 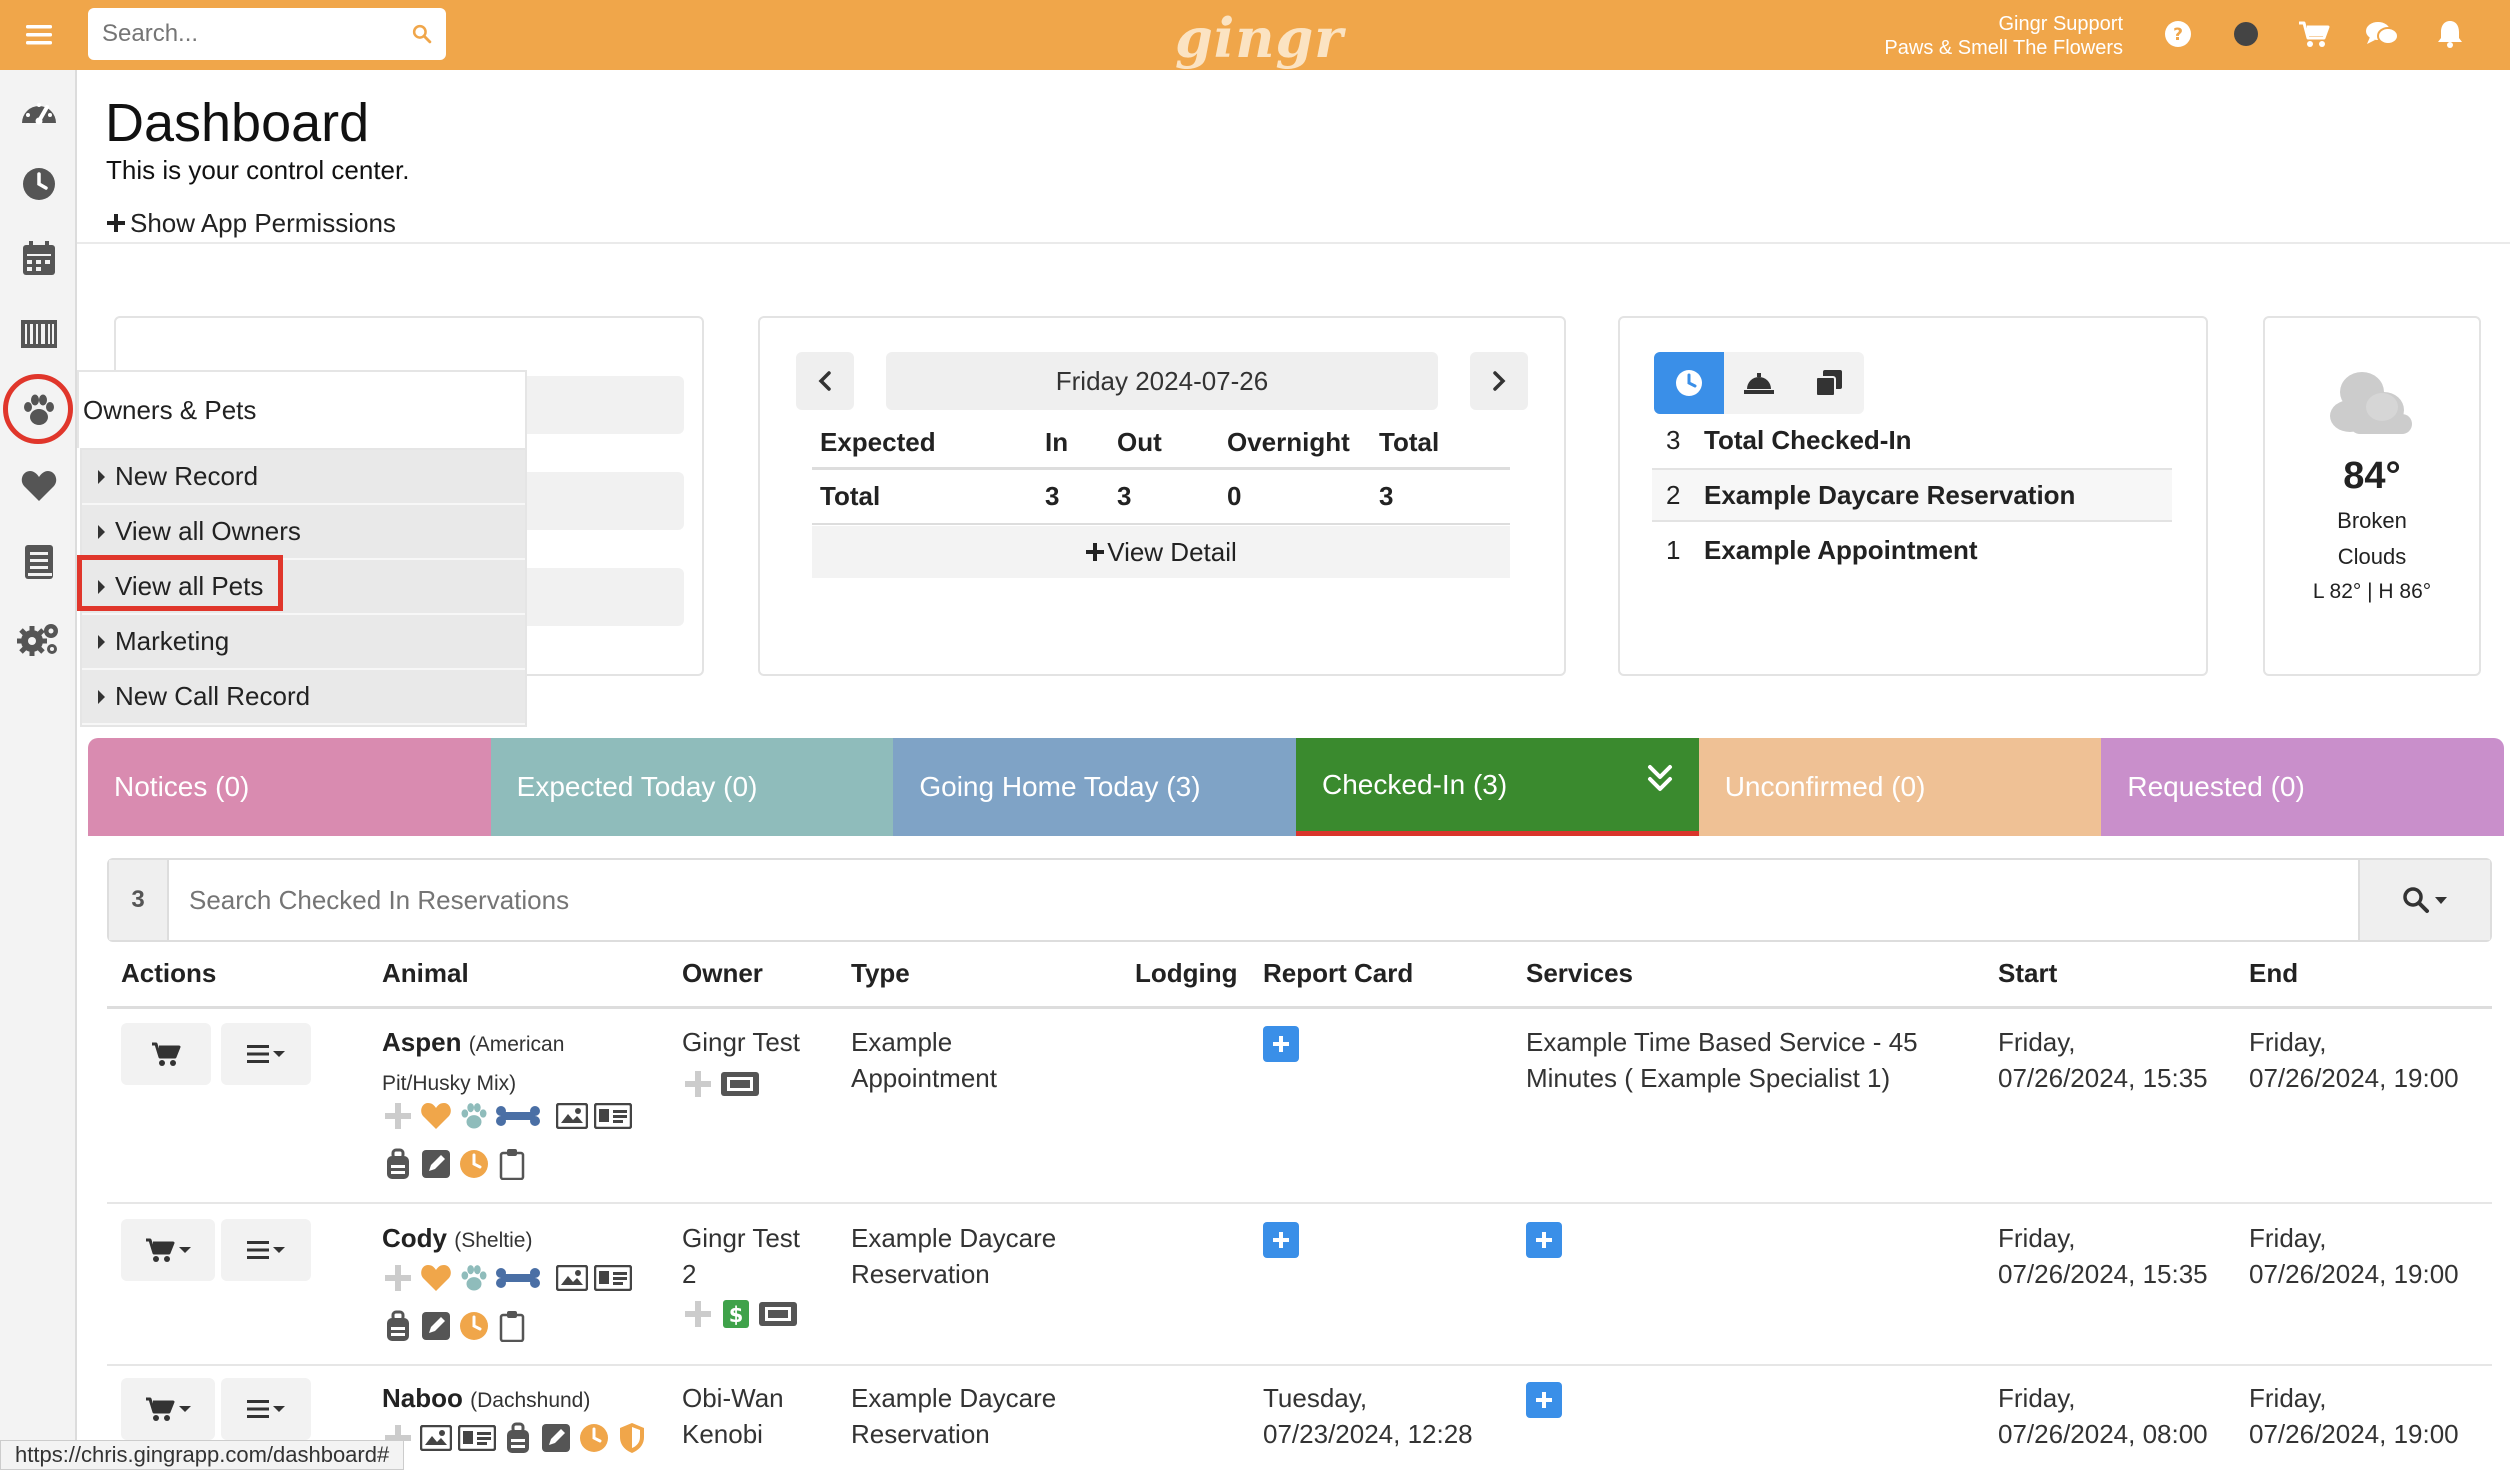 I want to click on animal-breed: (Sheltie), so click(x=493, y=1240).